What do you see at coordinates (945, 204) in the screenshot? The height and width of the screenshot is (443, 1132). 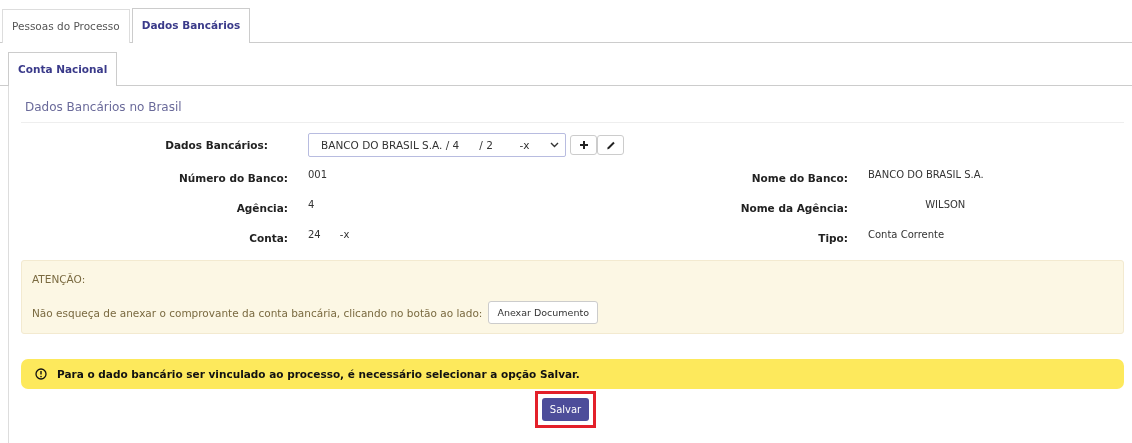 I see `field-value: WILSON` at bounding box center [945, 204].